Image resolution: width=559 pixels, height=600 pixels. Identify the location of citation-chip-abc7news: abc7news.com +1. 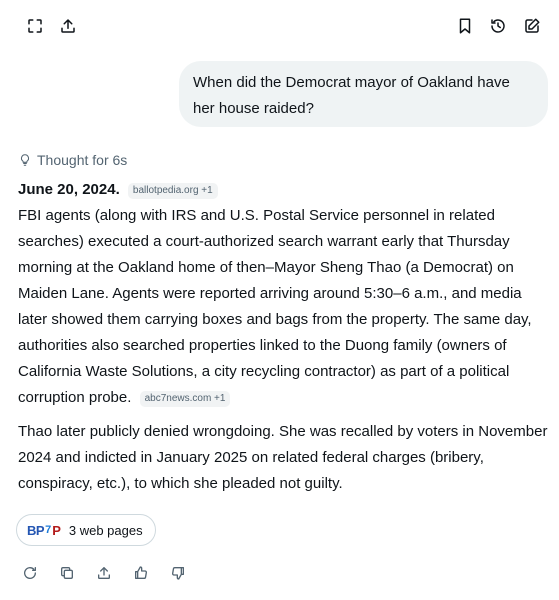
(185, 399).